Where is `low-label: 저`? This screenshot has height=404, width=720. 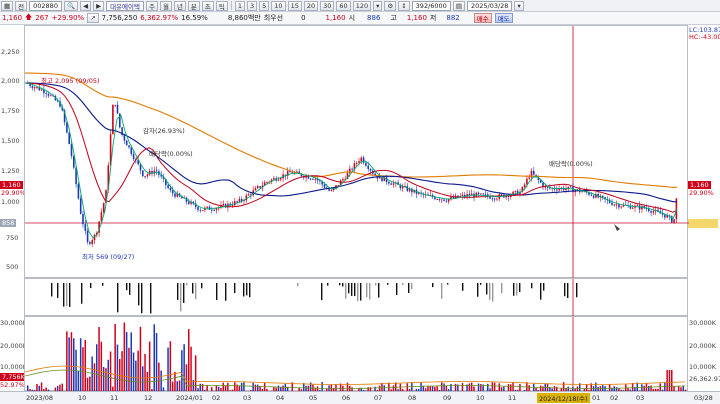
low-label: 저 is located at coordinates (433, 18).